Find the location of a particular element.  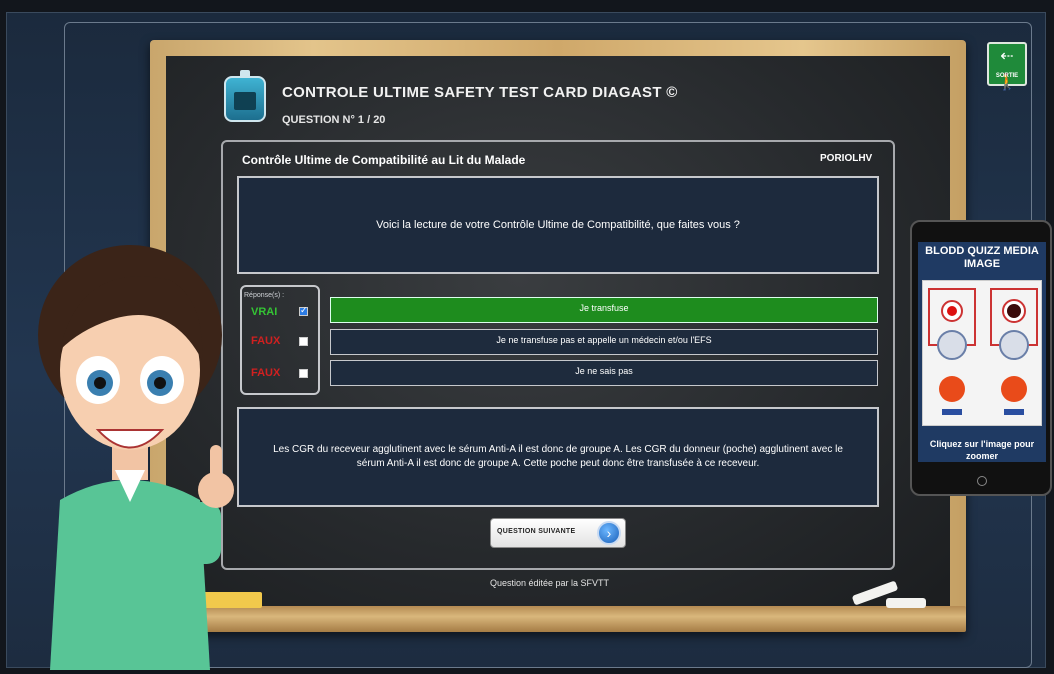

footer-credit: Question éditée par la SFVTT is located at coordinates (550, 583).